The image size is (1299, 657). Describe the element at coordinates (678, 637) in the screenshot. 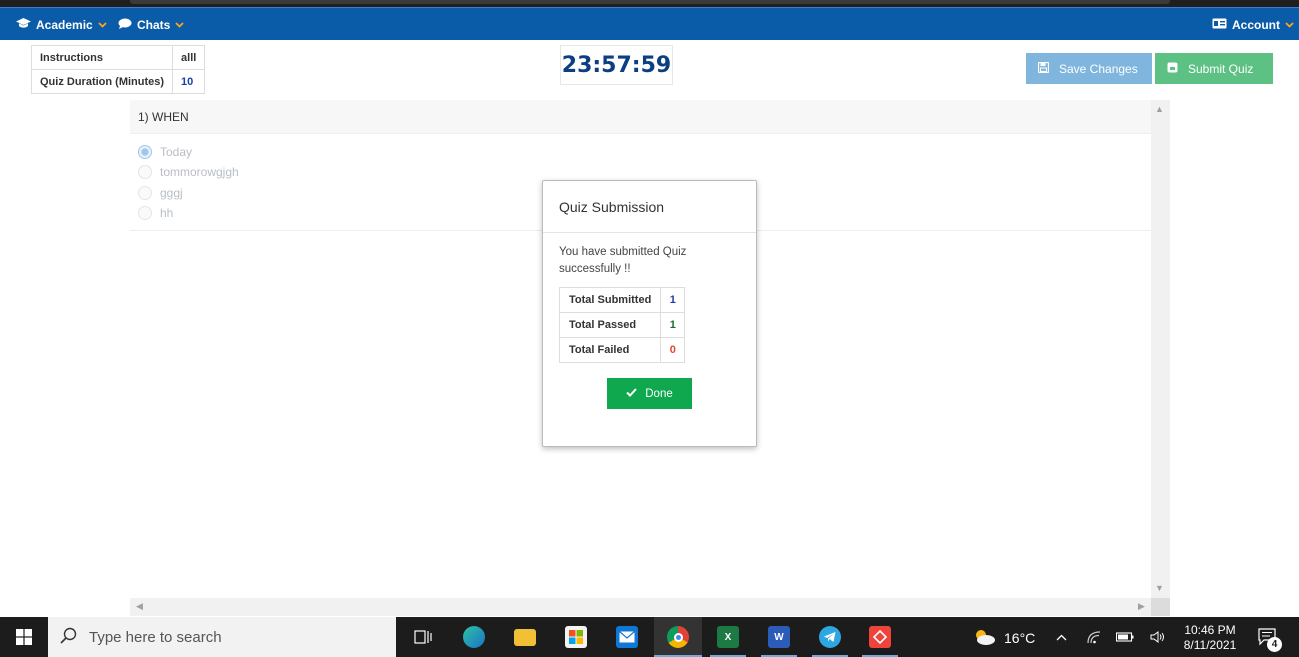

I see `chrome-browser-icon` at that location.